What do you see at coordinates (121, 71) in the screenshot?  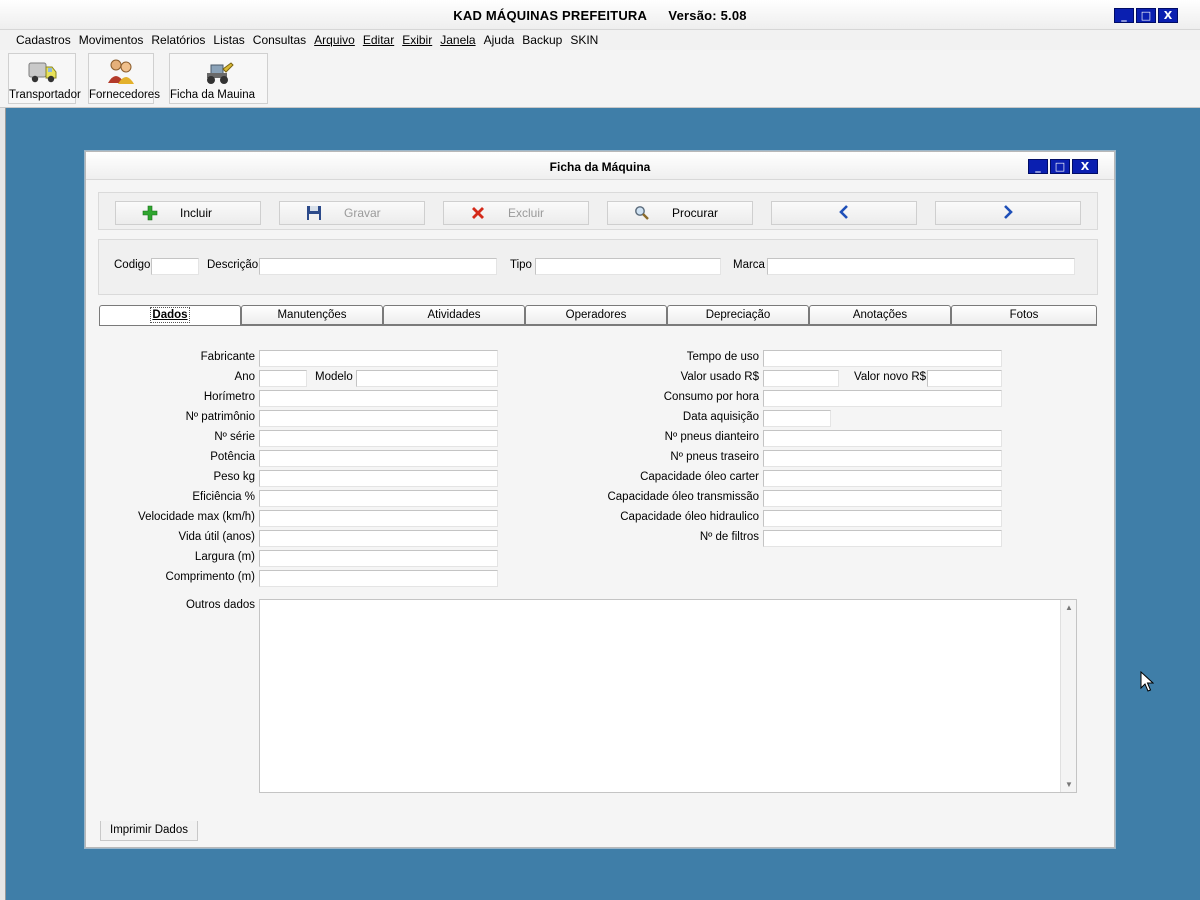 I see `people-icon` at bounding box center [121, 71].